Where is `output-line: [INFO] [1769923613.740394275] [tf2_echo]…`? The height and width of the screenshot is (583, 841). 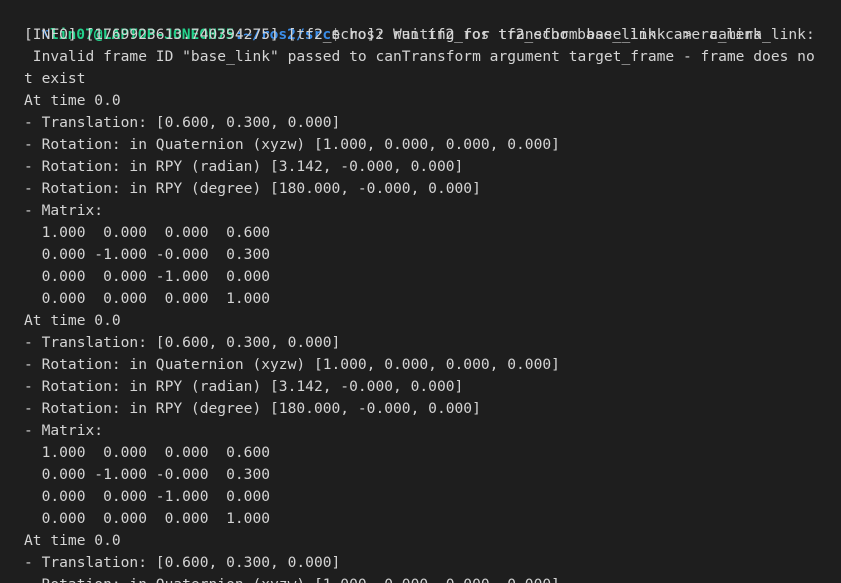
output-line: [INFO] [1769923613.740394275] [tf2_echo]… is located at coordinates (419, 34).